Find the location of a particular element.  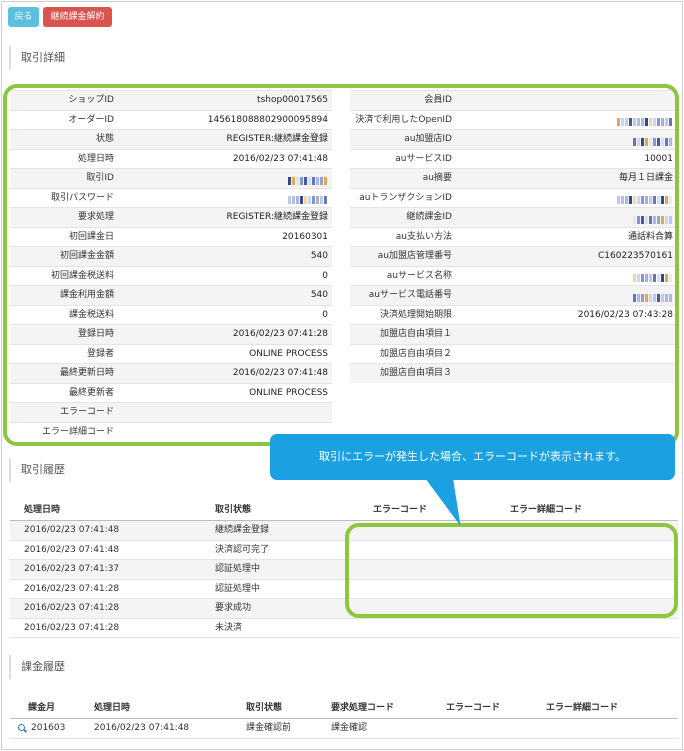

billing-col-error-detail: エラー詳細コード is located at coordinates (582, 708).